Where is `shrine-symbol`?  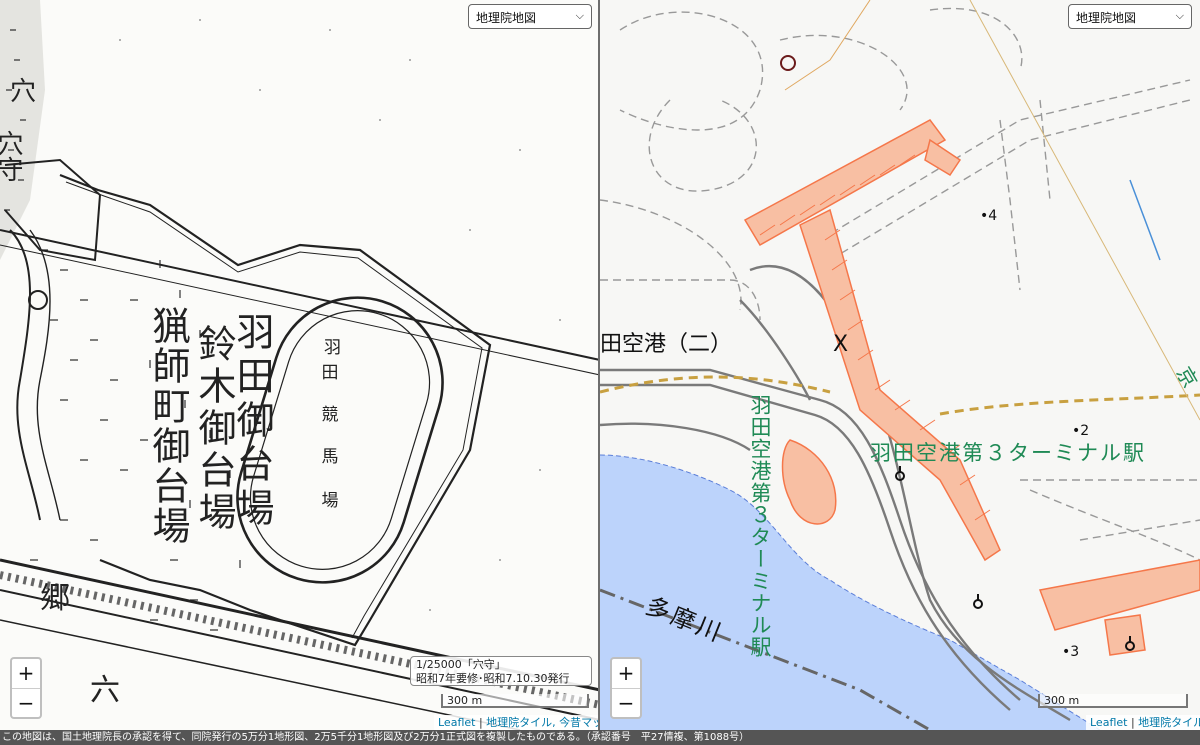
shrine-symbol is located at coordinates (38, 300).